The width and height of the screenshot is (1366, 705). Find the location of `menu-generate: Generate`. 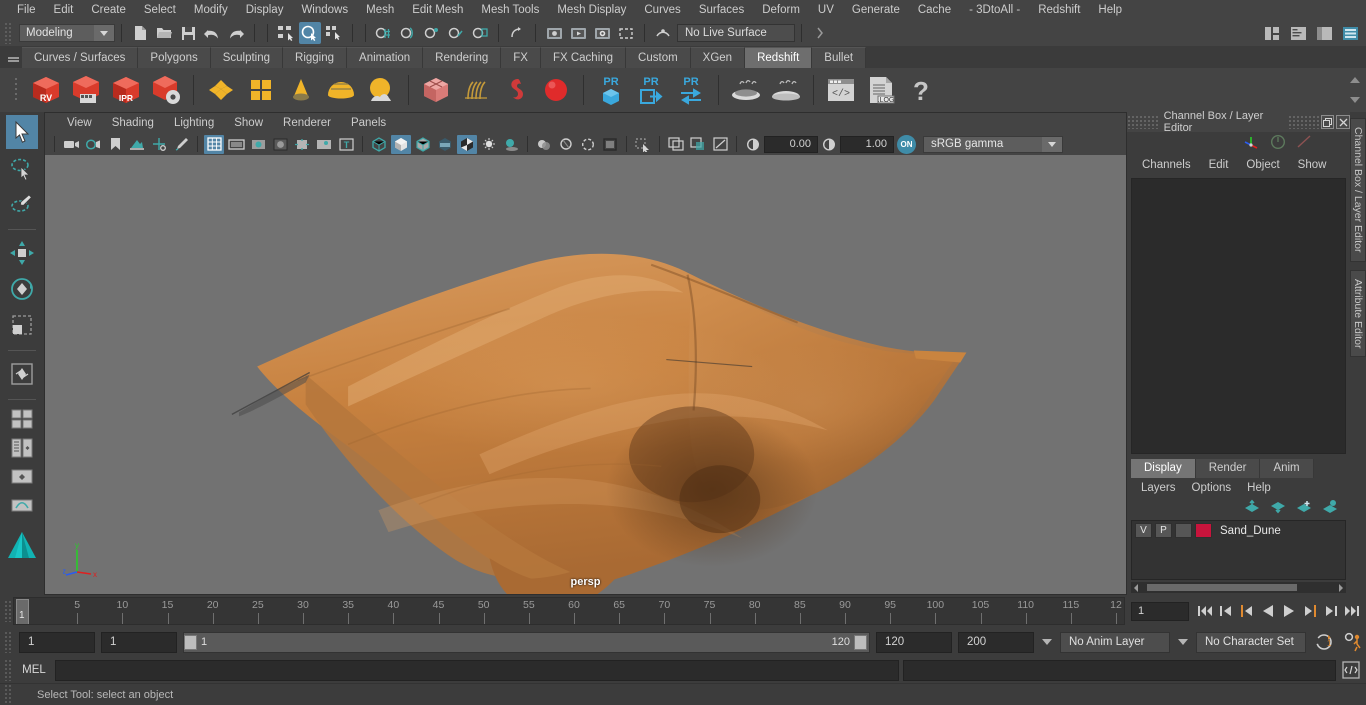

menu-generate: Generate is located at coordinates (876, 10).